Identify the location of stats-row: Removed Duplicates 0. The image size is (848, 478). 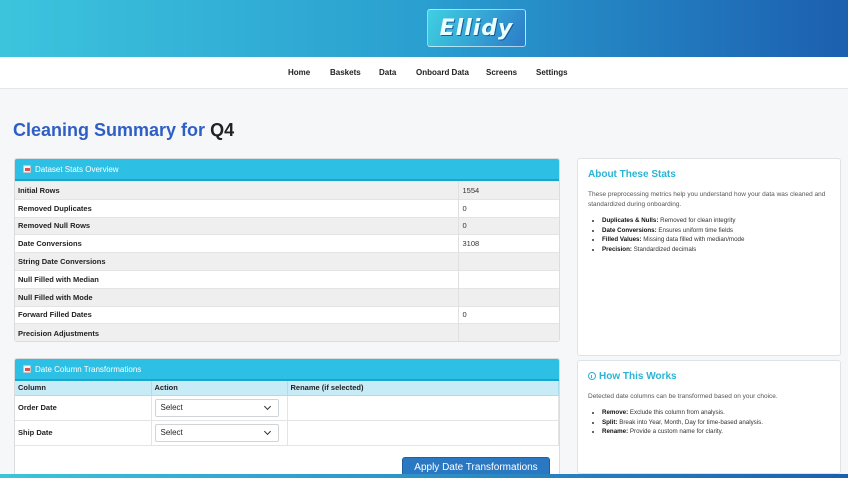
(287, 208).